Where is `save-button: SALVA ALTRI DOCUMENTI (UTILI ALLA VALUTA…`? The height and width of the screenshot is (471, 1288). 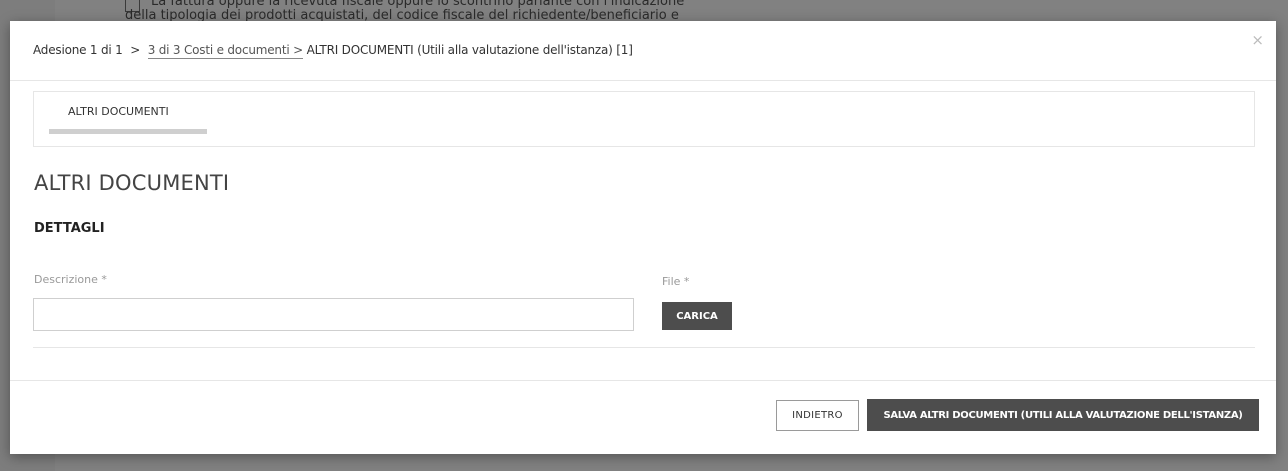
save-button: SALVA ALTRI DOCUMENTI (UTILI ALLA VALUTA… is located at coordinates (1063, 415).